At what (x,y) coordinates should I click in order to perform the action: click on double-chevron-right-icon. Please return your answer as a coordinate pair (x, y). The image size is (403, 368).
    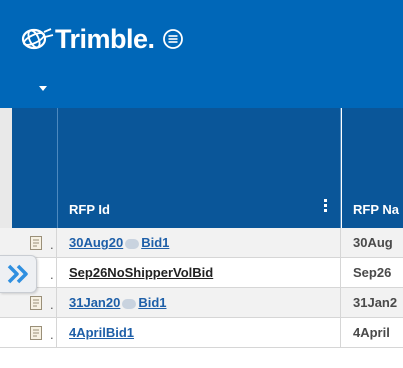
    Looking at the image, I should click on (17, 274).